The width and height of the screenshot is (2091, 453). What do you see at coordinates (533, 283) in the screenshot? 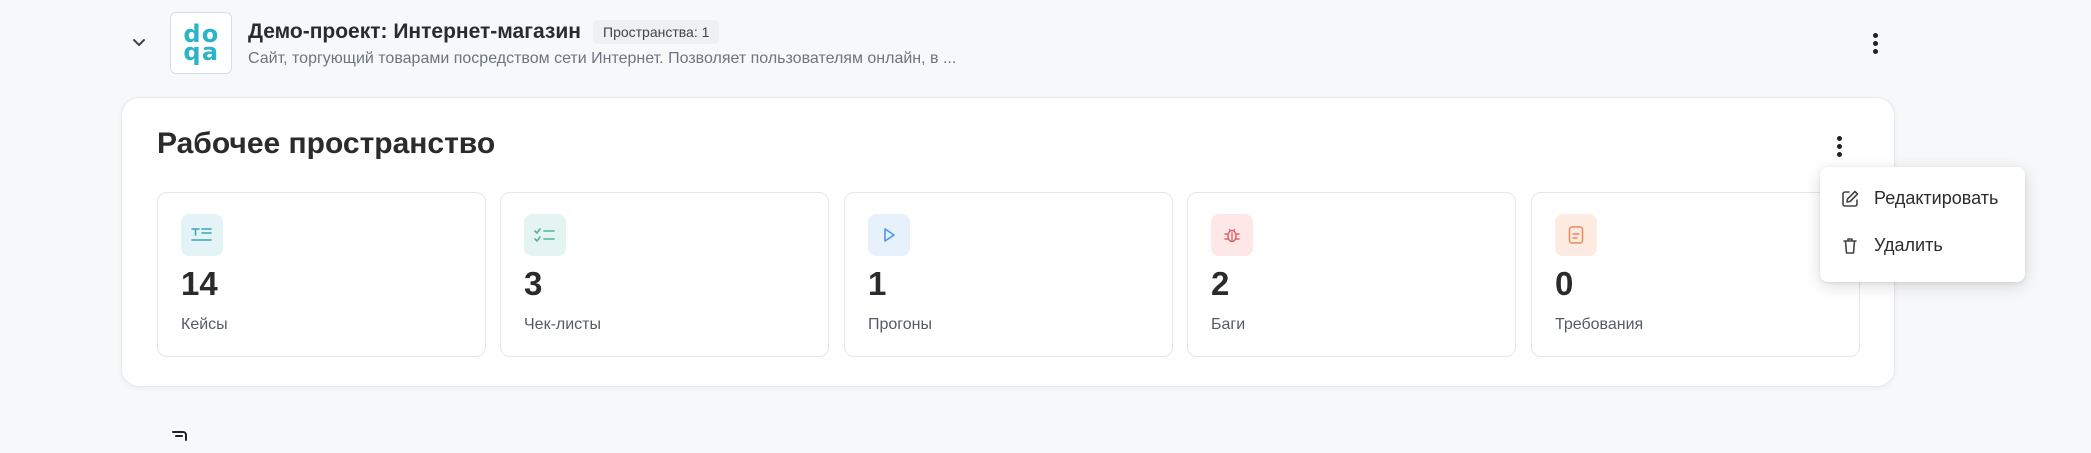
I see `stat-value: 3` at bounding box center [533, 283].